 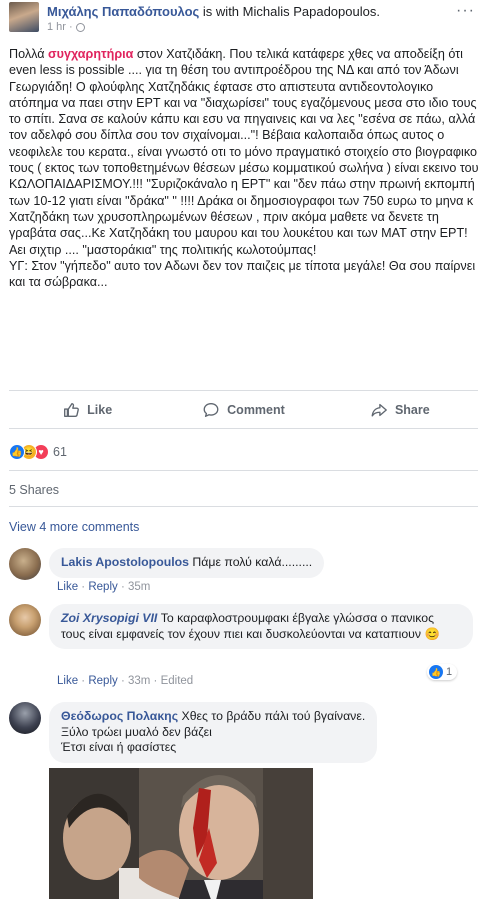 I want to click on author-name-link: Μιχάλης Παπαδόπουλος, so click(x=123, y=11).